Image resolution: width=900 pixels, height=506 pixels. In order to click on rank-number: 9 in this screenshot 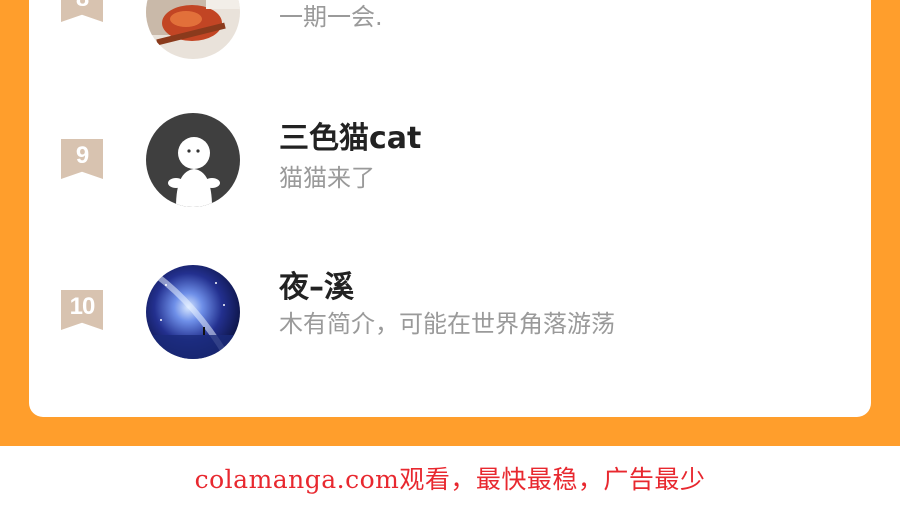, I will do `click(82, 155)`.